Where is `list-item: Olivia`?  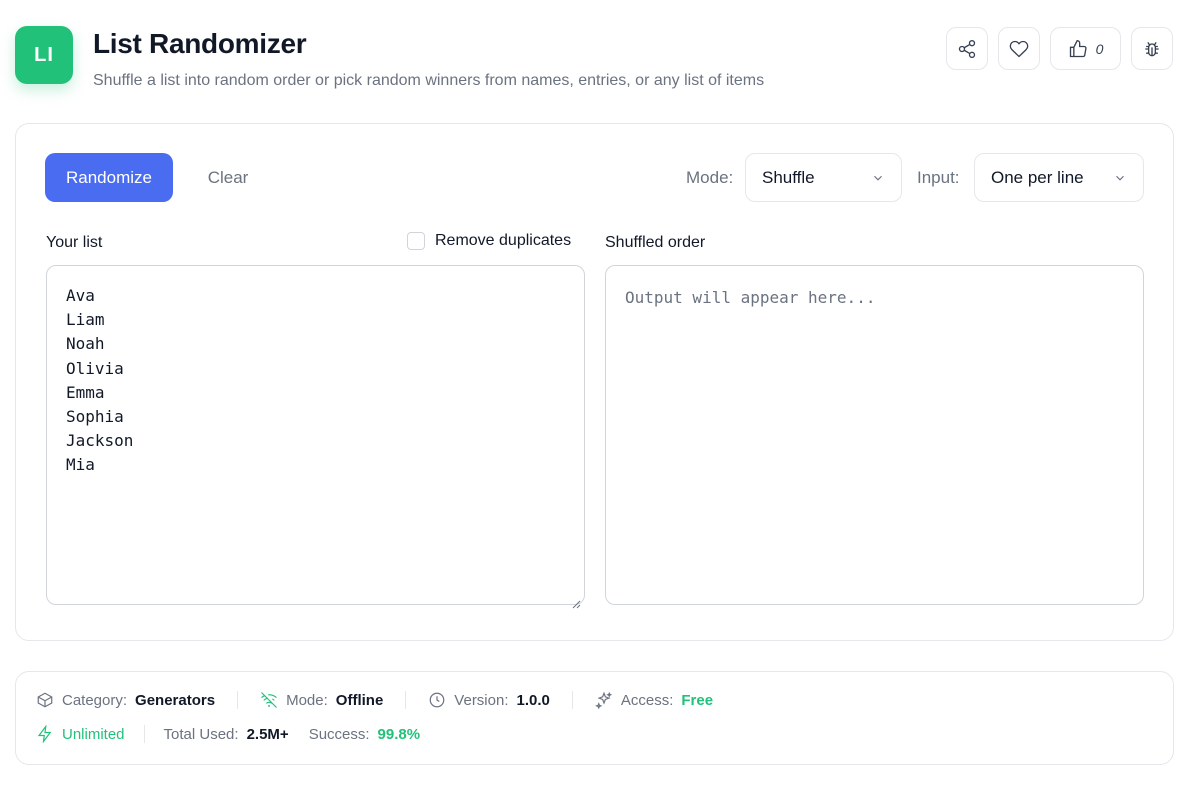 list-item: Olivia is located at coordinates (95, 368).